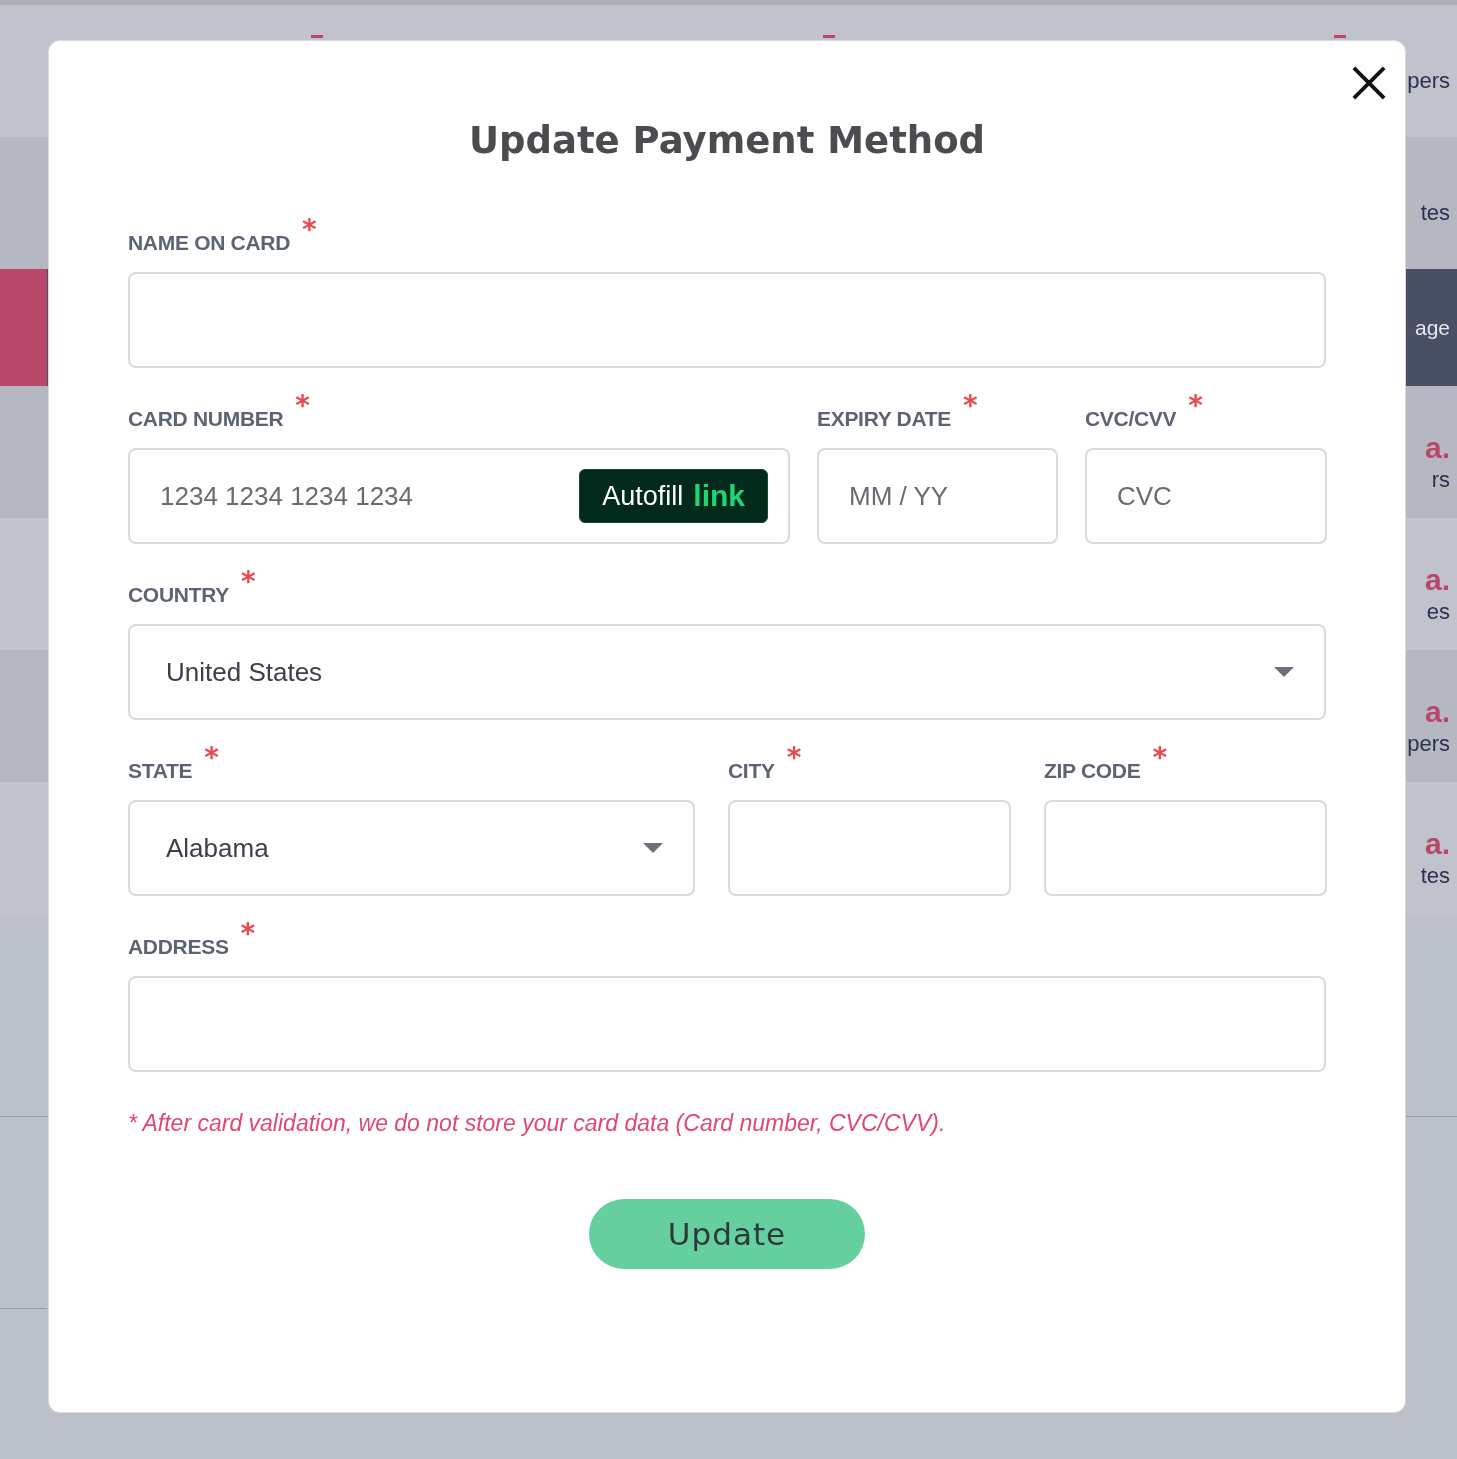 The width and height of the screenshot is (1457, 1459). Describe the element at coordinates (1438, 612) in the screenshot. I see `row-text: es` at that location.